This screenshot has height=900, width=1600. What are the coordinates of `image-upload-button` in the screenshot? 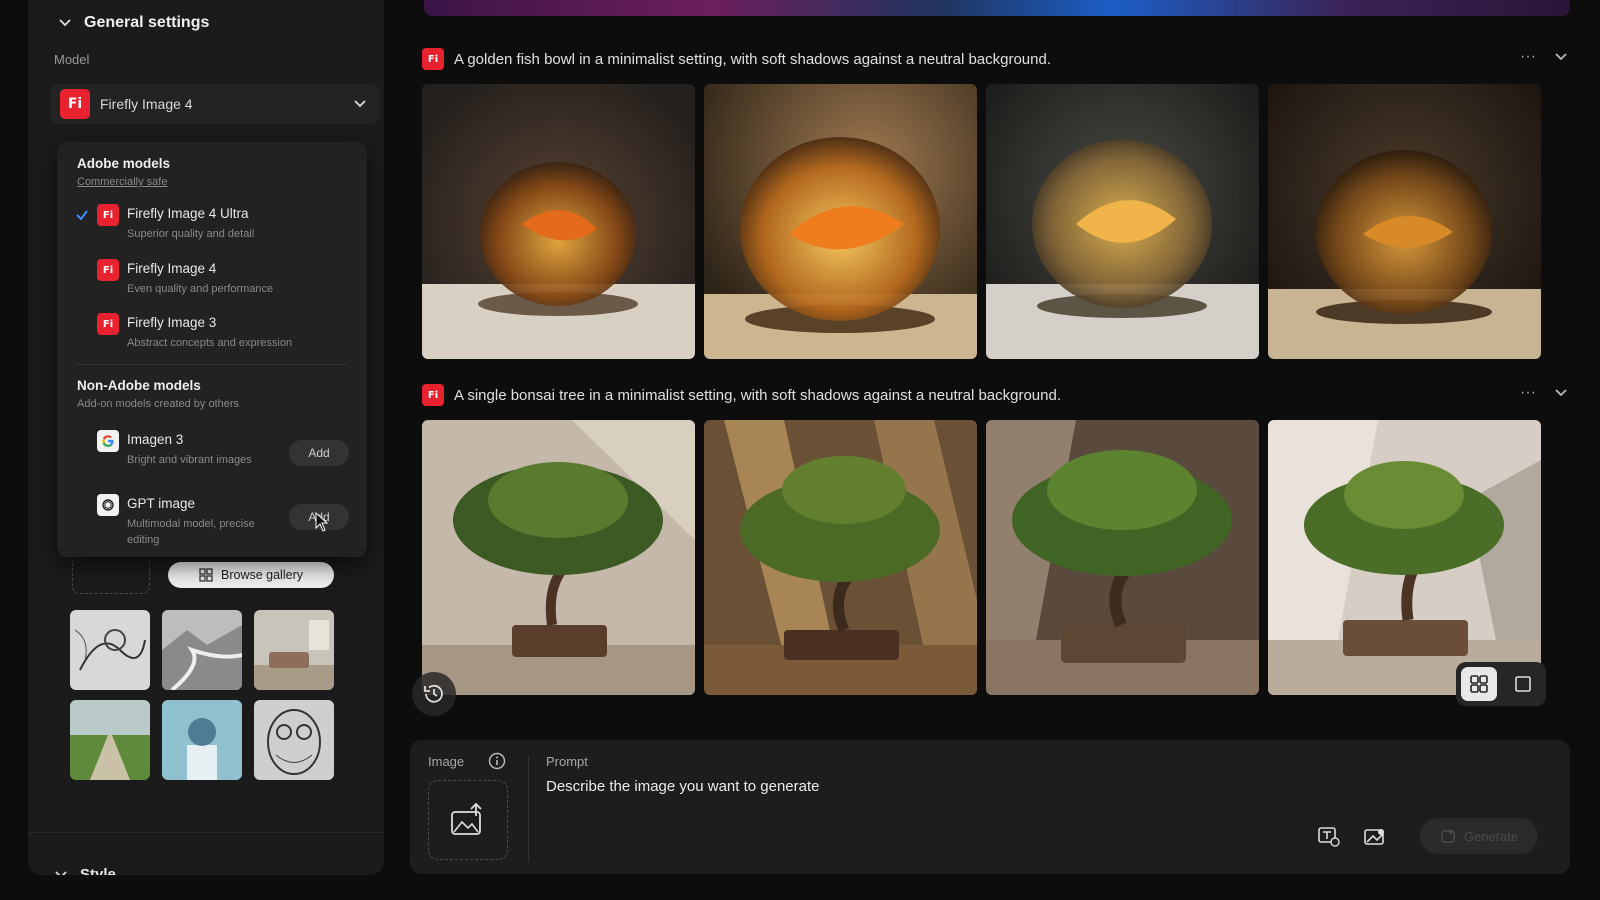 It's located at (468, 820).